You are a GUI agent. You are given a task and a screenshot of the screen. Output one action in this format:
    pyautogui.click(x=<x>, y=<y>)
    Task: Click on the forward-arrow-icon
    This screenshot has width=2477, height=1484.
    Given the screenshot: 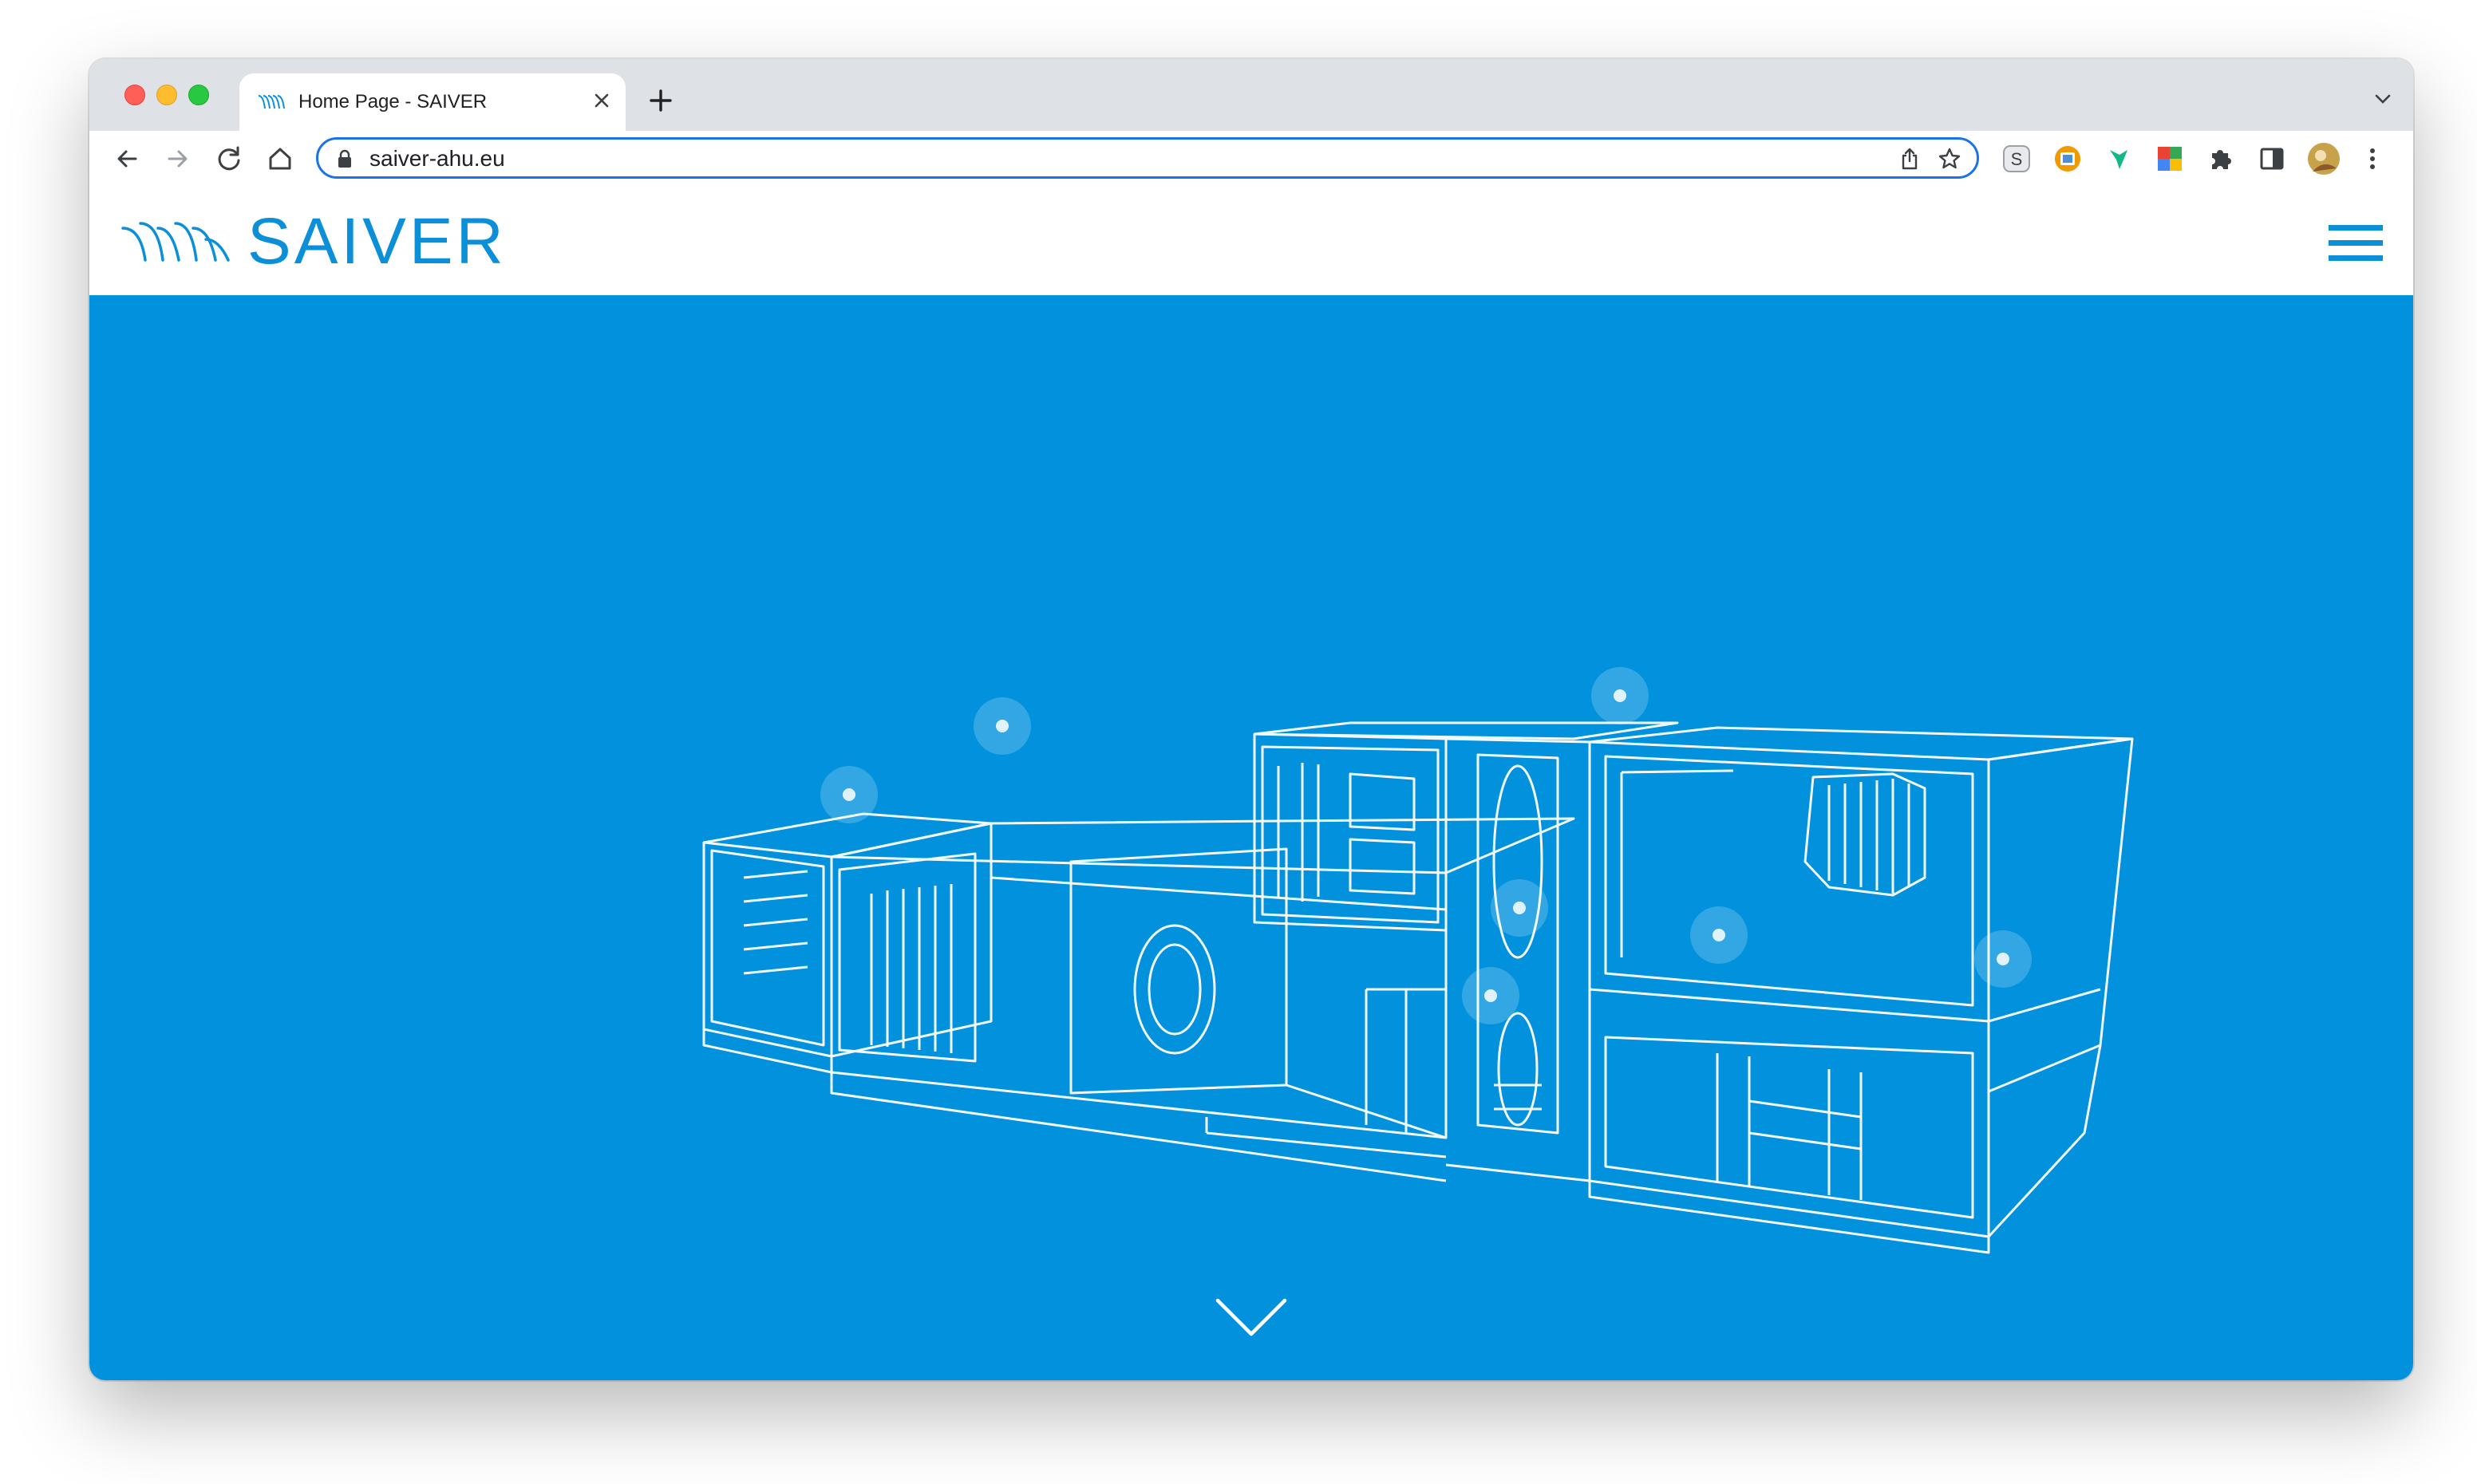 What is the action you would take?
    pyautogui.click(x=178, y=159)
    